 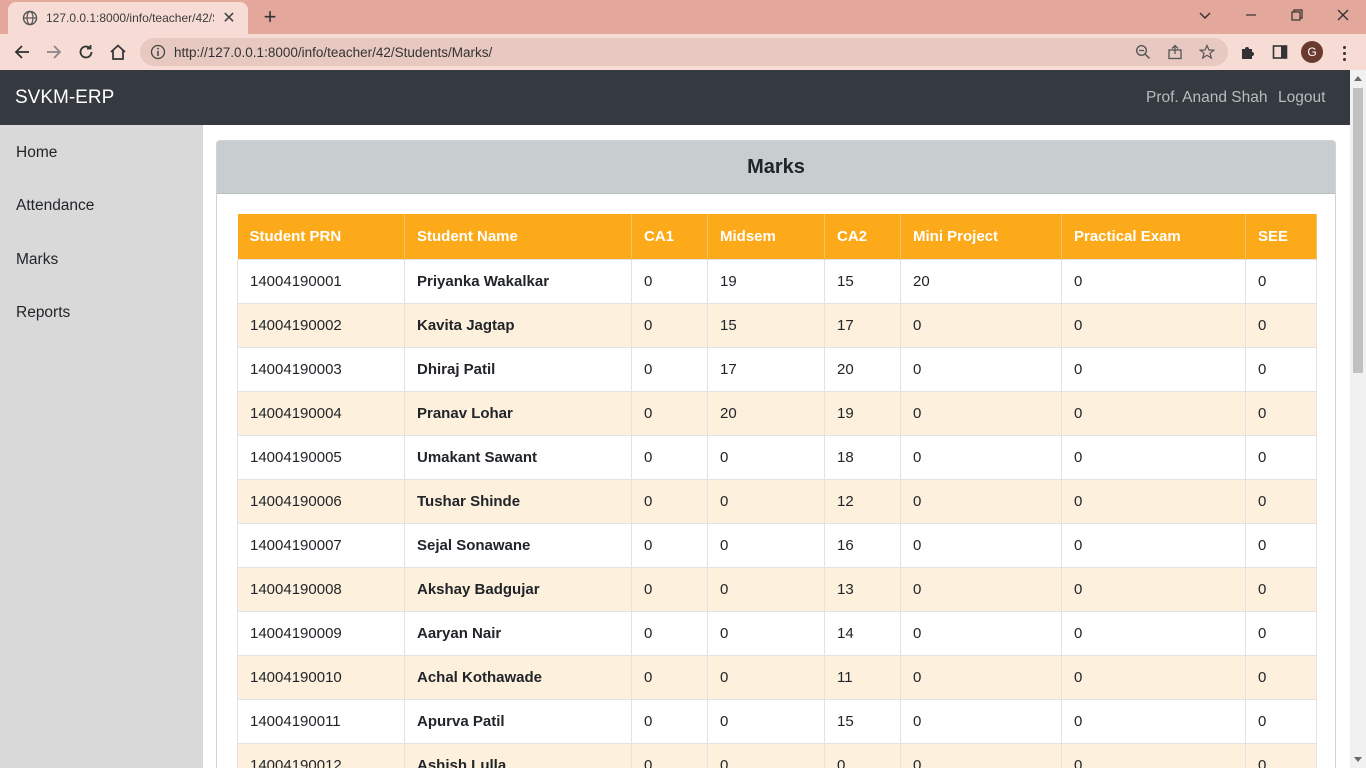 I want to click on col-ca1-header: CA1, so click(x=669, y=236).